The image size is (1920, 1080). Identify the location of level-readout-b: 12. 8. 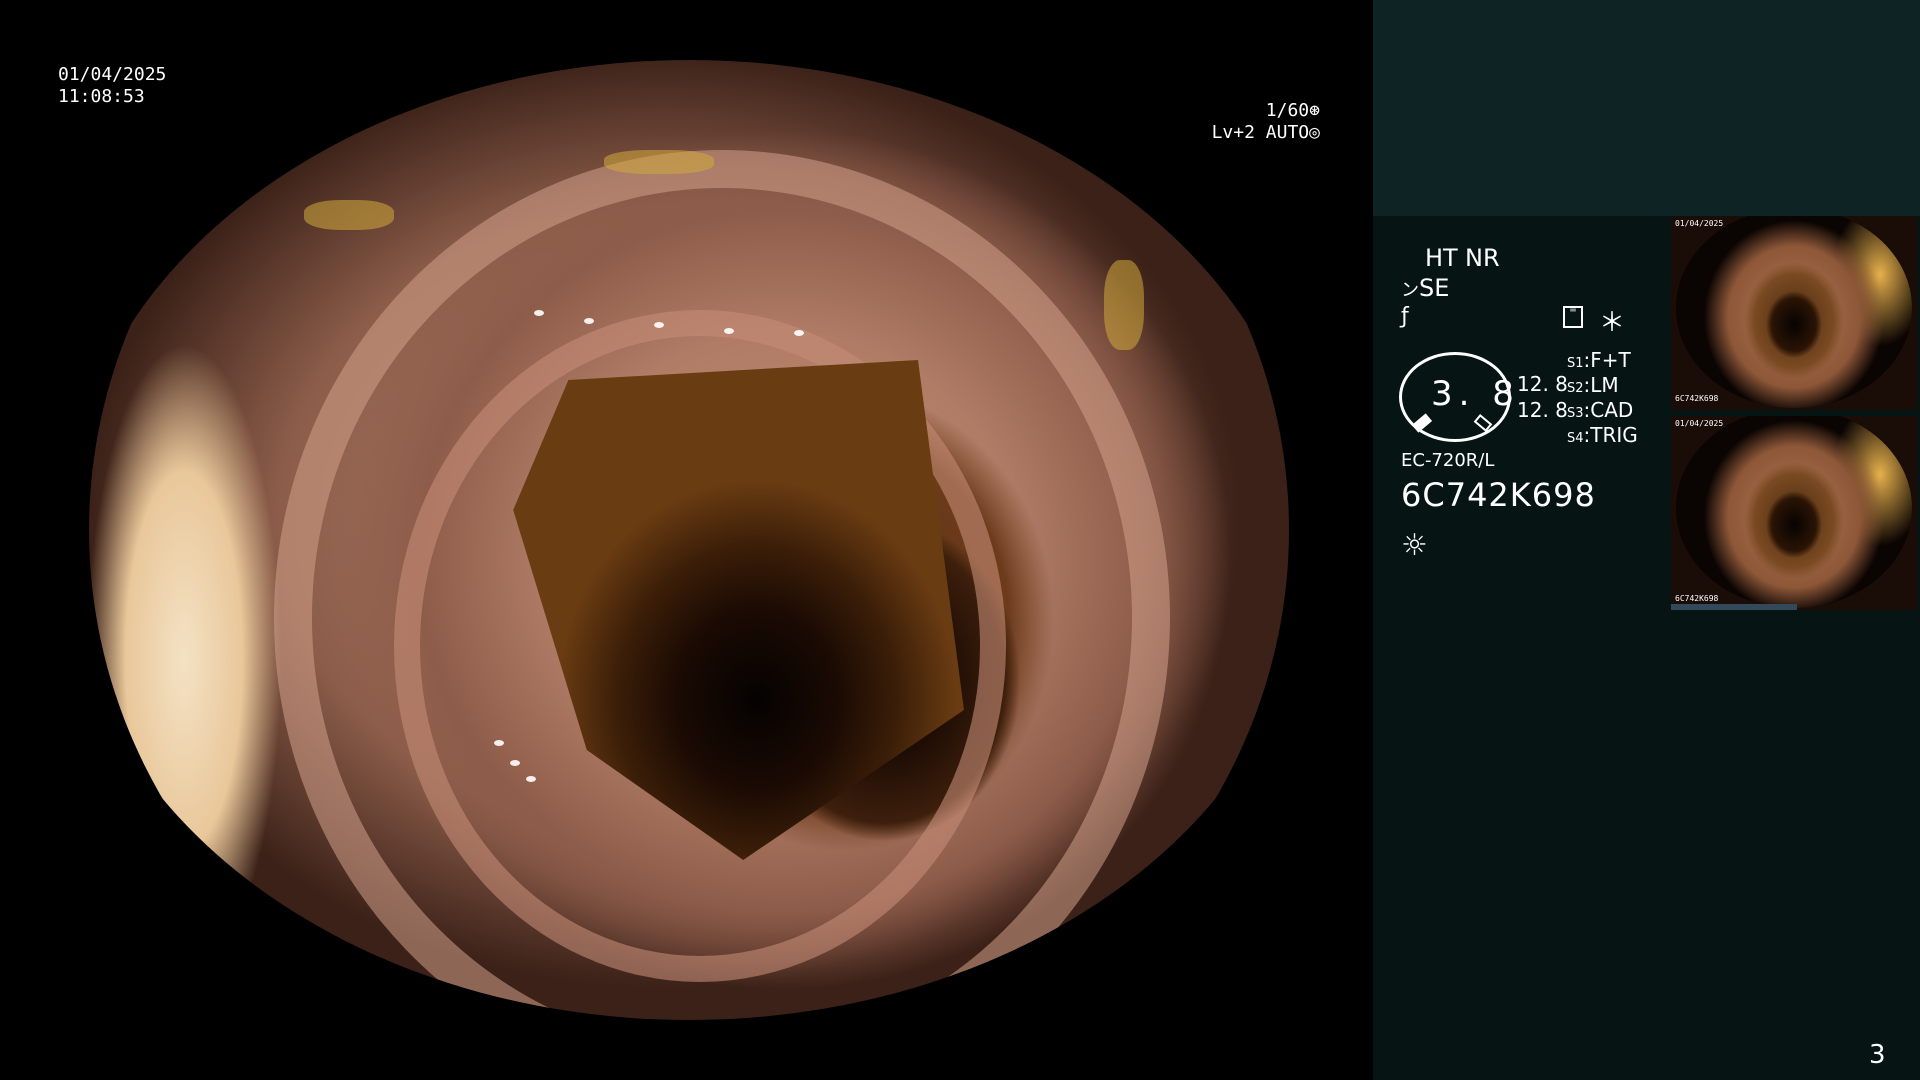
(1542, 410).